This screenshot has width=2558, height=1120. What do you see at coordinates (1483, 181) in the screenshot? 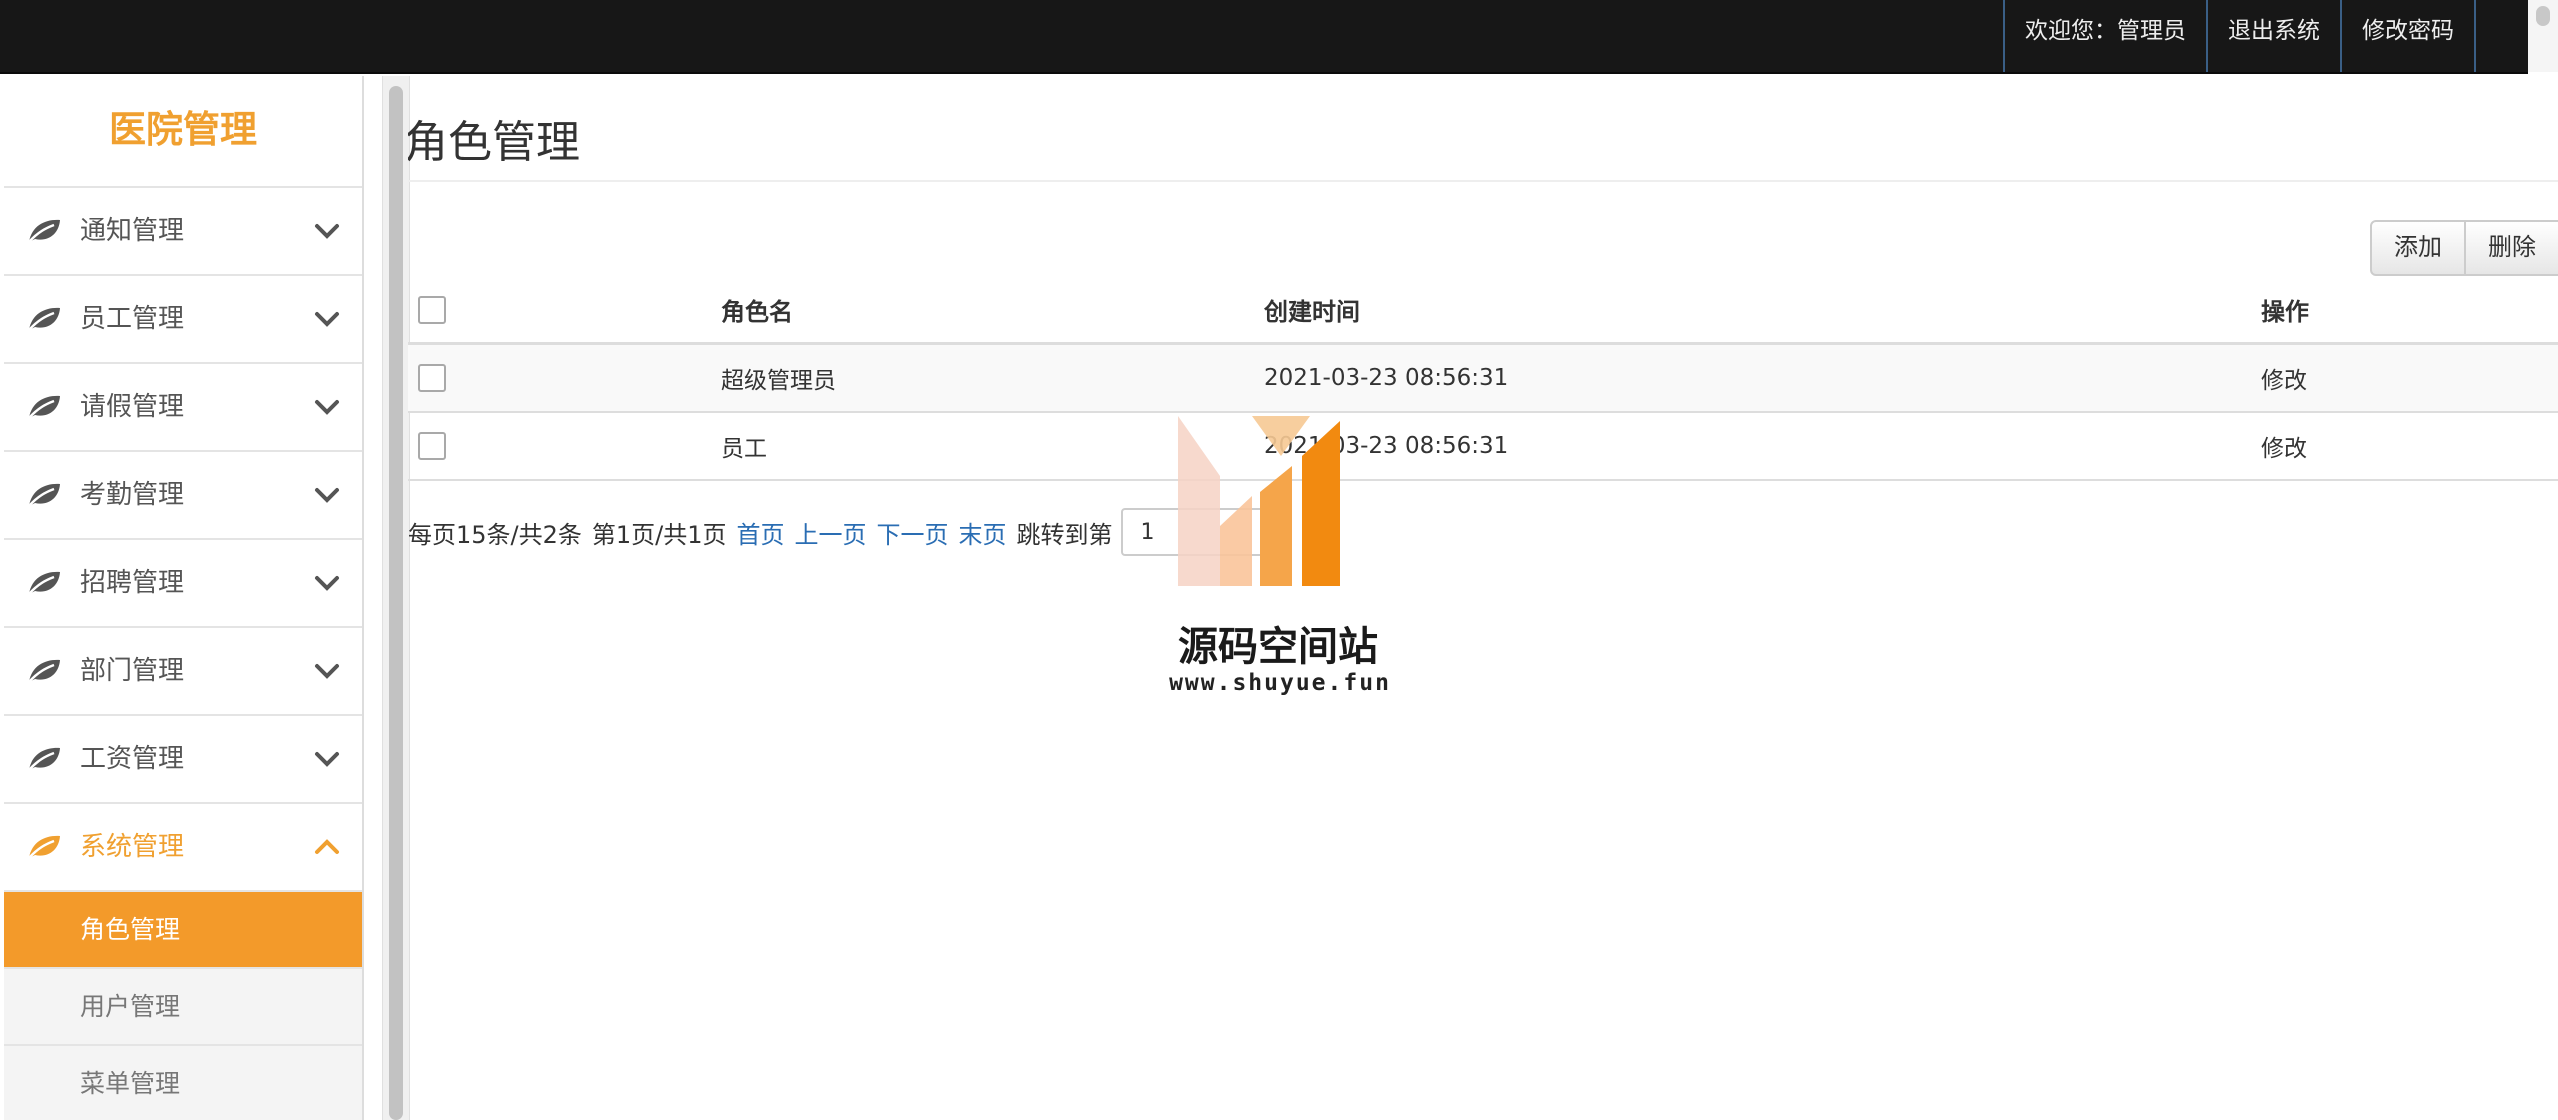
I see `title-divider` at bounding box center [1483, 181].